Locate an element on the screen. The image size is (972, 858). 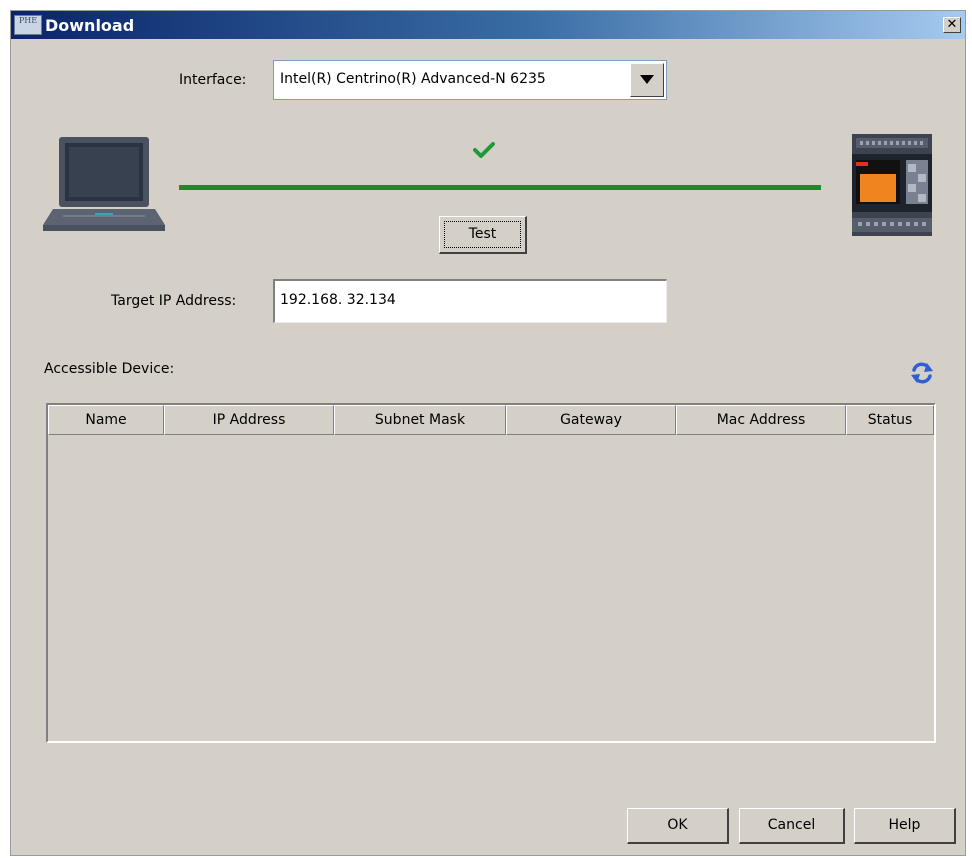
refresh-icon is located at coordinates (922, 373).